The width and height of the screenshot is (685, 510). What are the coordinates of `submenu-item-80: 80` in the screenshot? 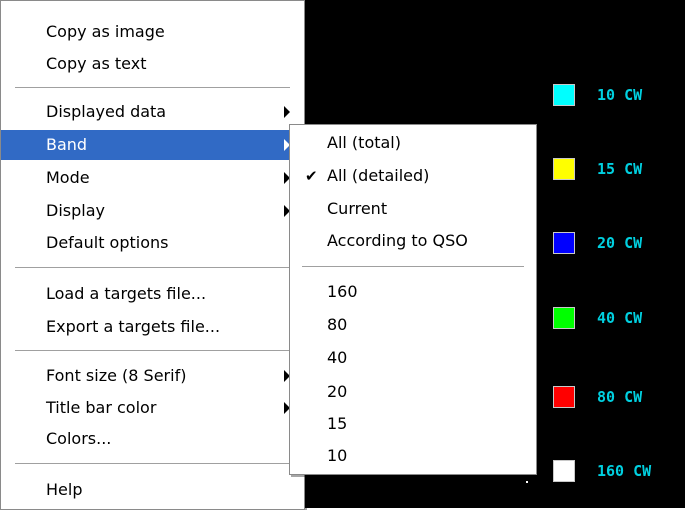 It's located at (413, 325).